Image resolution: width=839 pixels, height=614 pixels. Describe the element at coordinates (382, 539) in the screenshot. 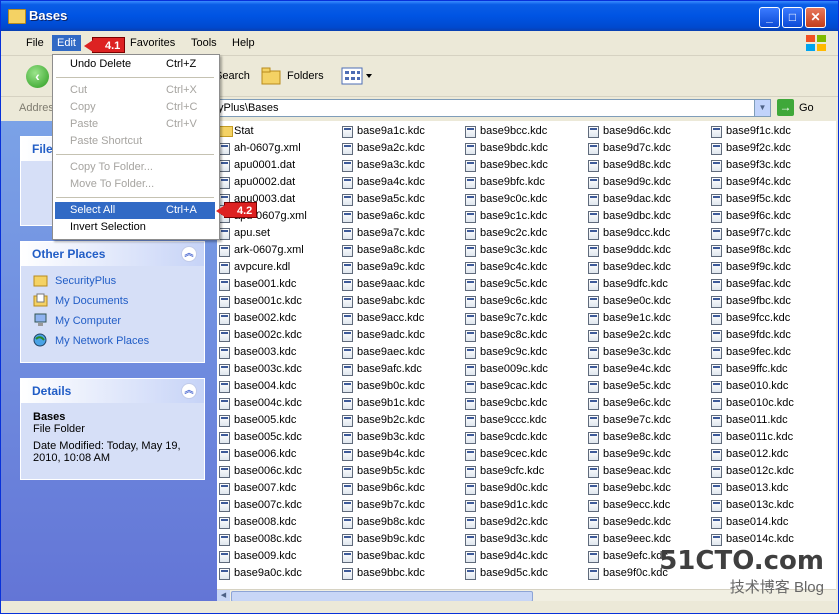

I see `file-item: base9b9c.kdc` at that location.